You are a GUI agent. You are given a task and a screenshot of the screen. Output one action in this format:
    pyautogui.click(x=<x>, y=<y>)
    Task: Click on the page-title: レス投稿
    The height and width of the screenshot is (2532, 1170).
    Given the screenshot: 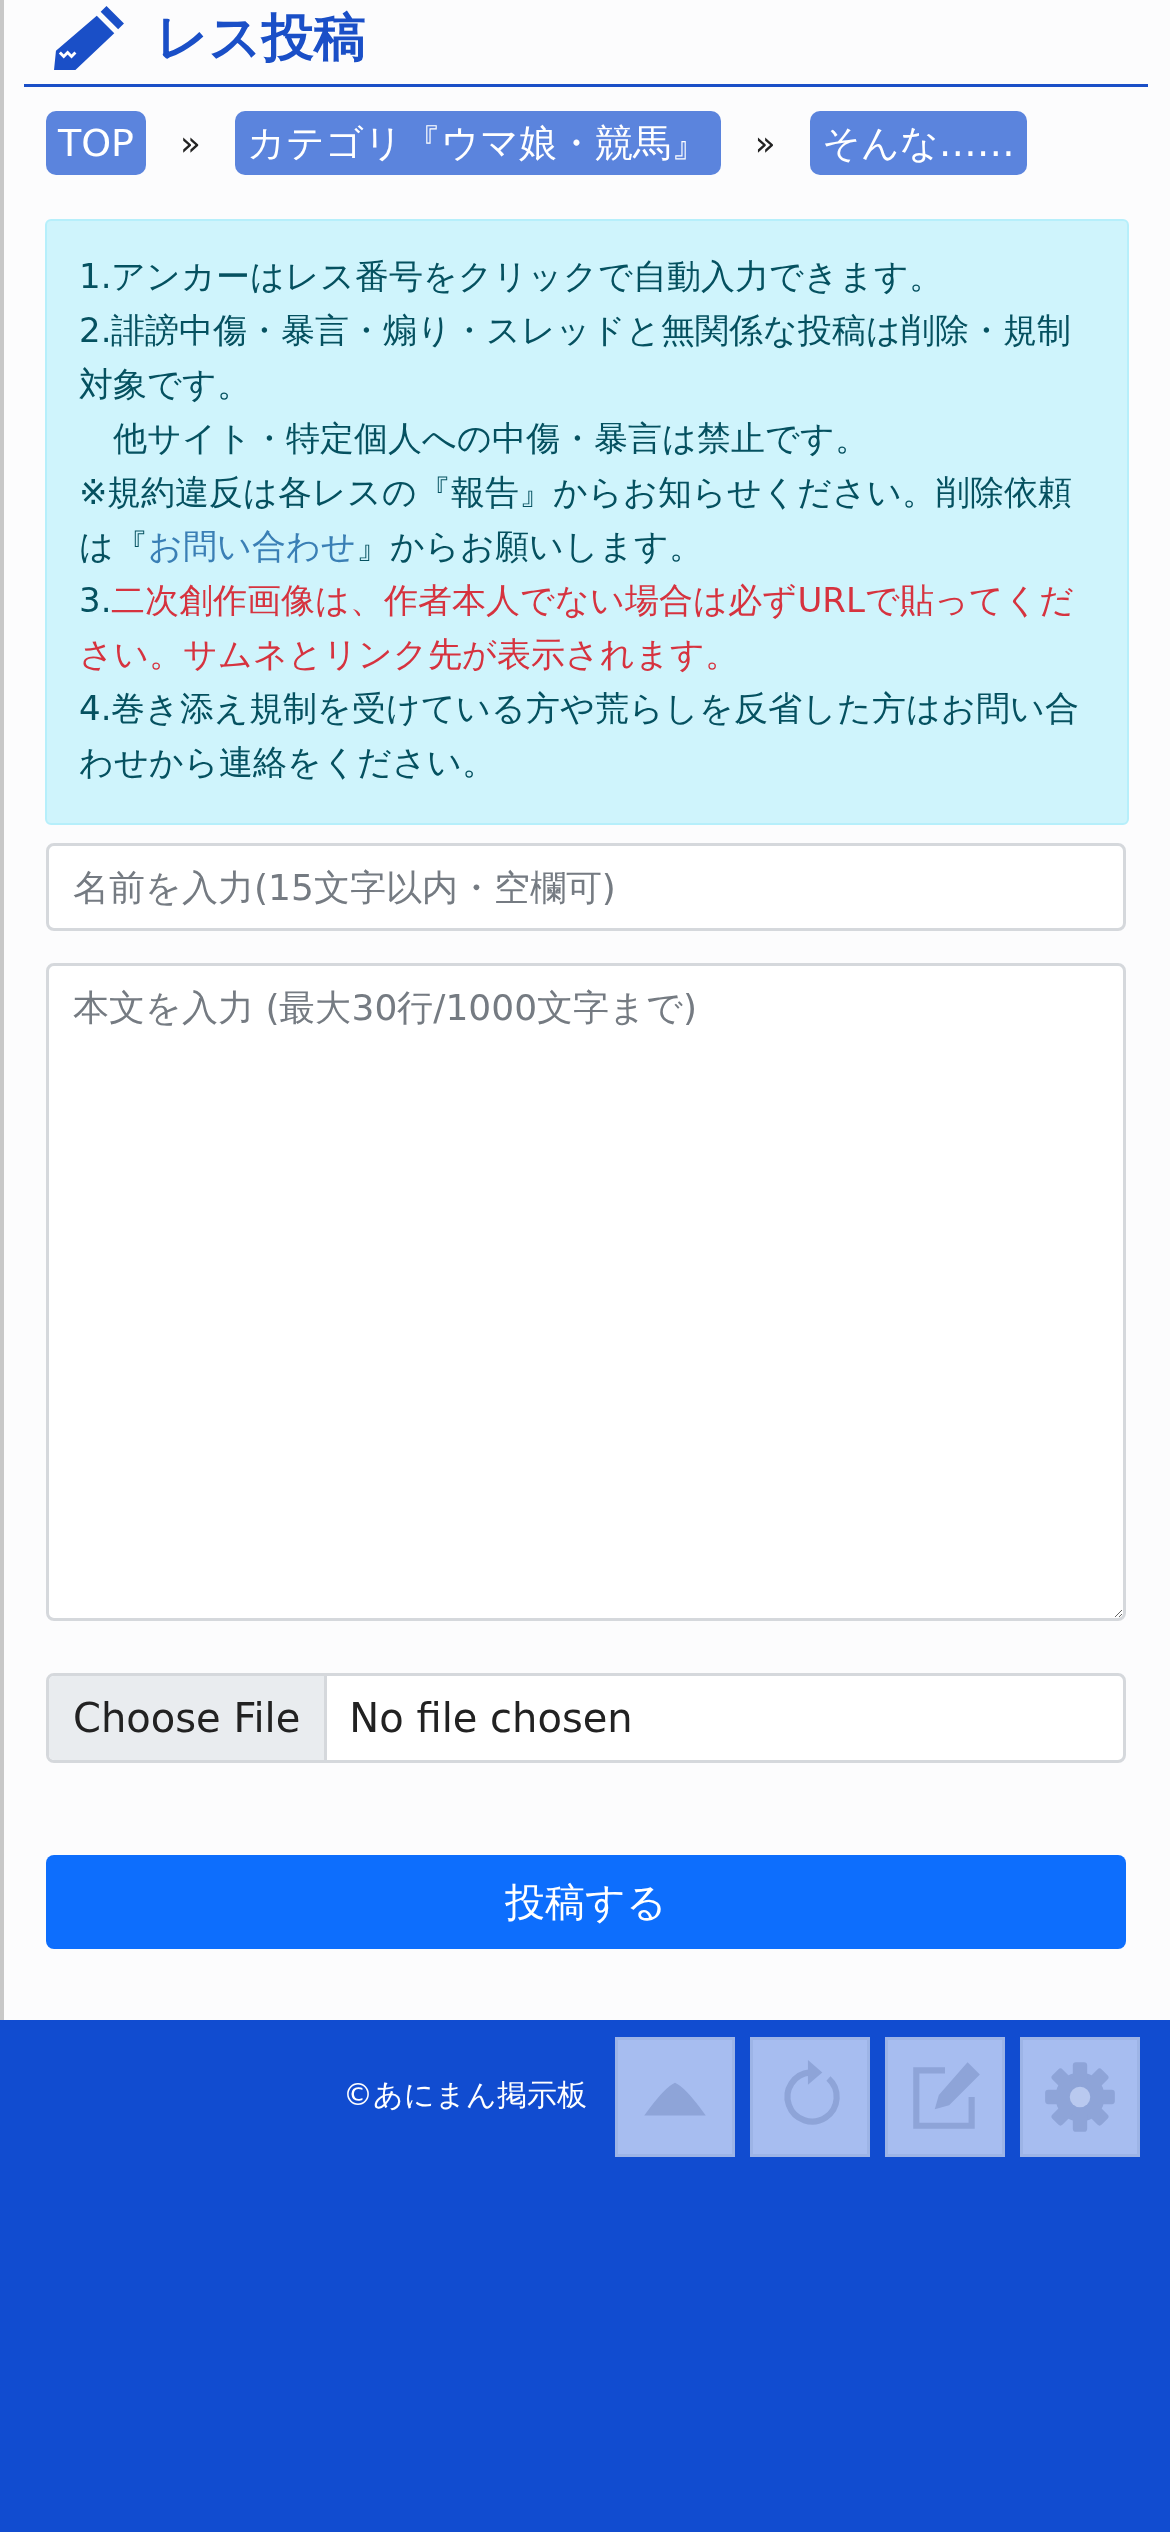 What is the action you would take?
    pyautogui.click(x=261, y=37)
    